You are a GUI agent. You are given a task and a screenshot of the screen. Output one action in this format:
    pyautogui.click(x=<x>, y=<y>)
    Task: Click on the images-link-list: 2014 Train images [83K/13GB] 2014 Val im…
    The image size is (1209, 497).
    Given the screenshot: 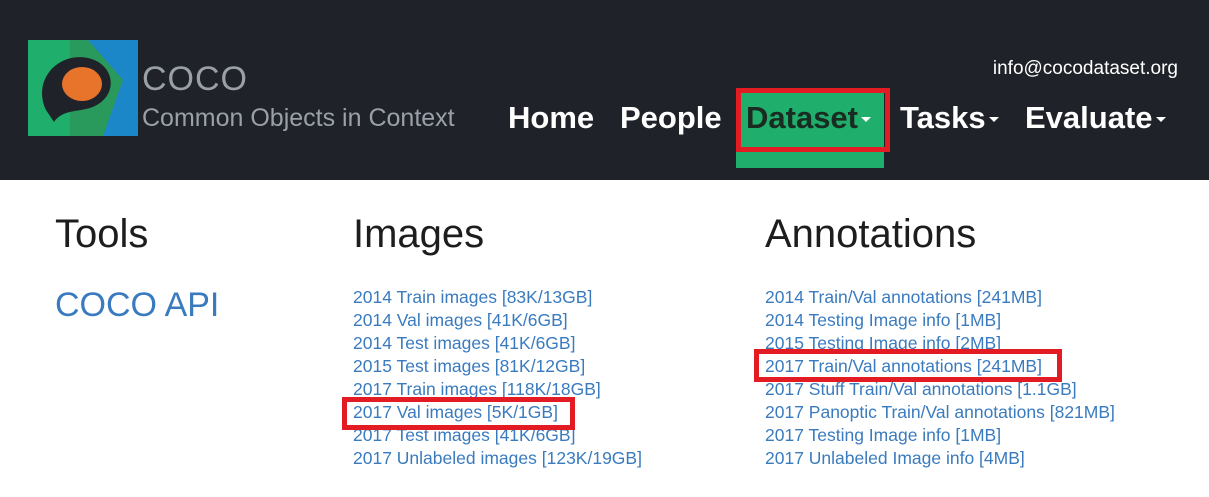 What is the action you would take?
    pyautogui.click(x=497, y=378)
    